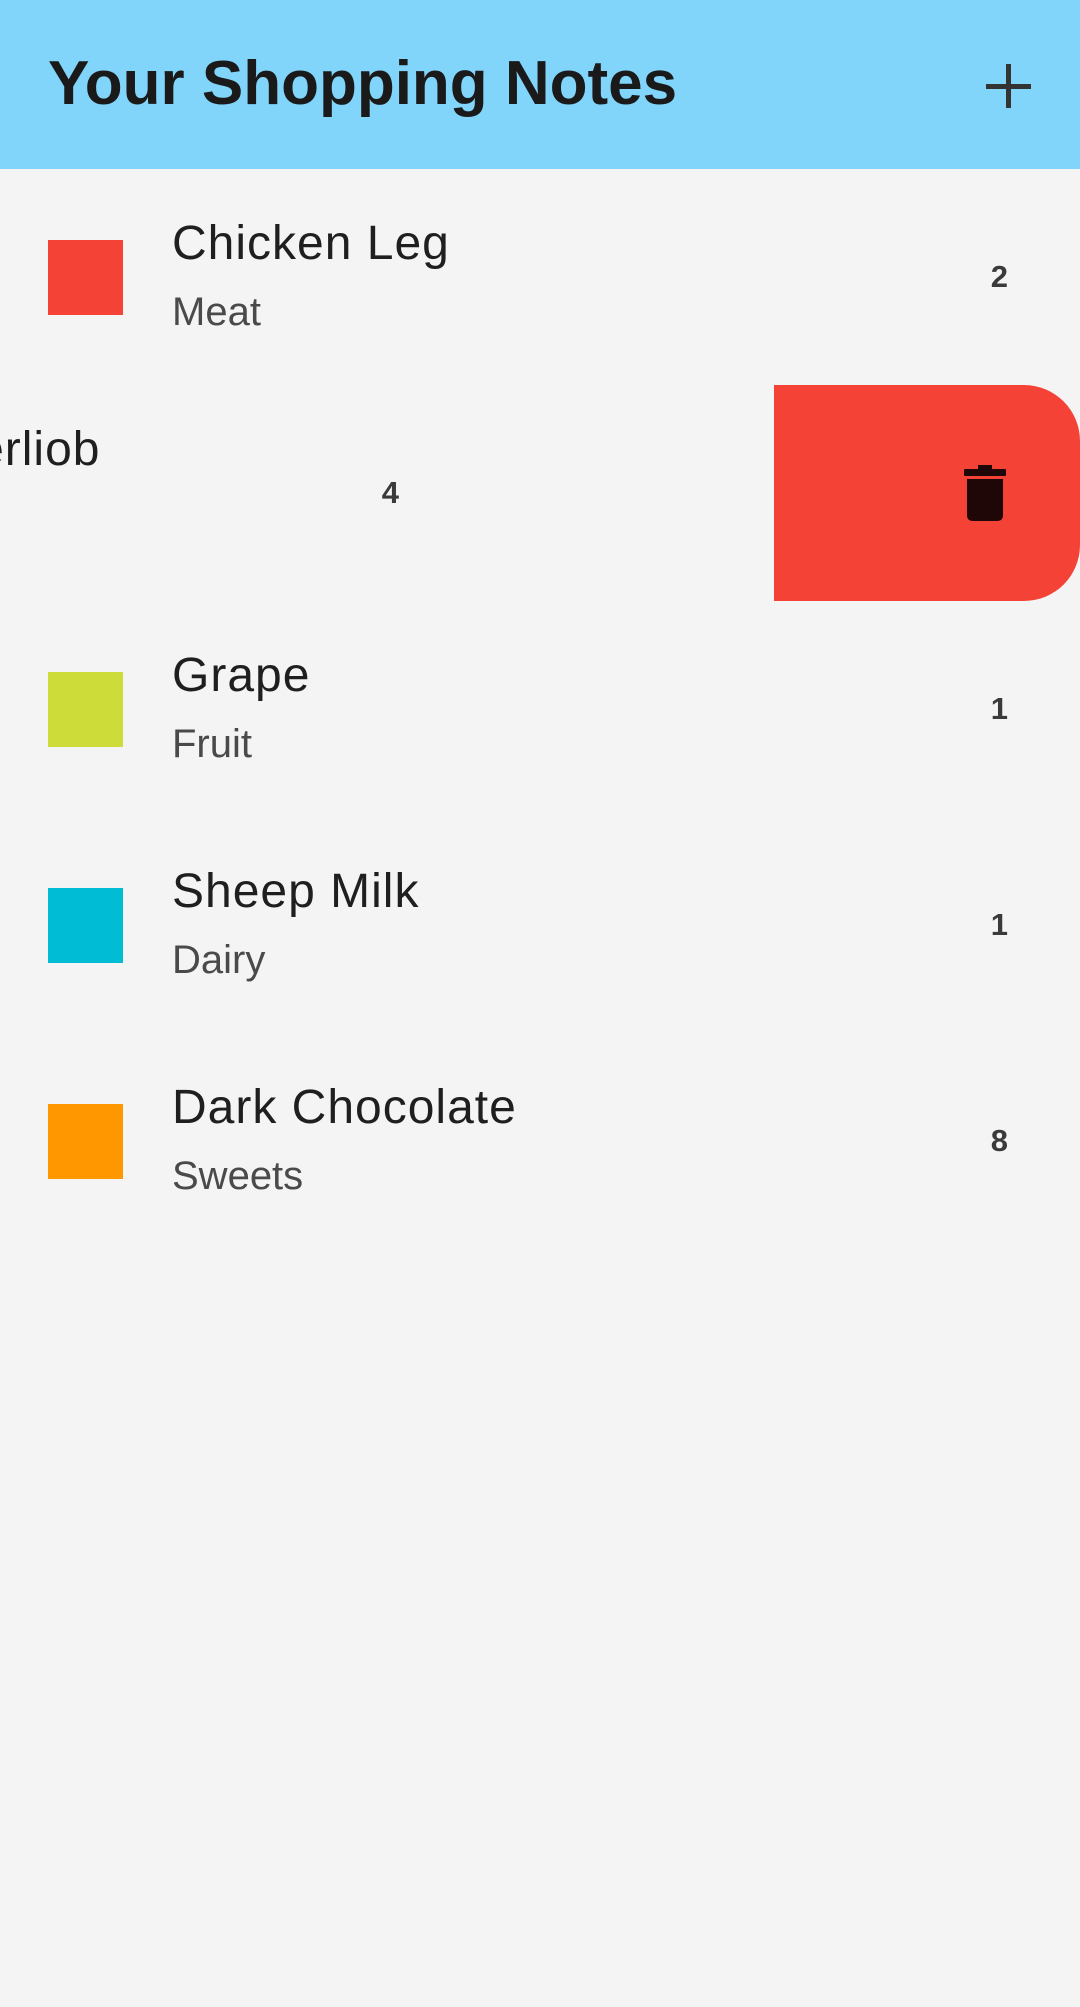 The width and height of the screenshot is (1080, 2007). I want to click on item-name: Chicken Leg, so click(311, 243).